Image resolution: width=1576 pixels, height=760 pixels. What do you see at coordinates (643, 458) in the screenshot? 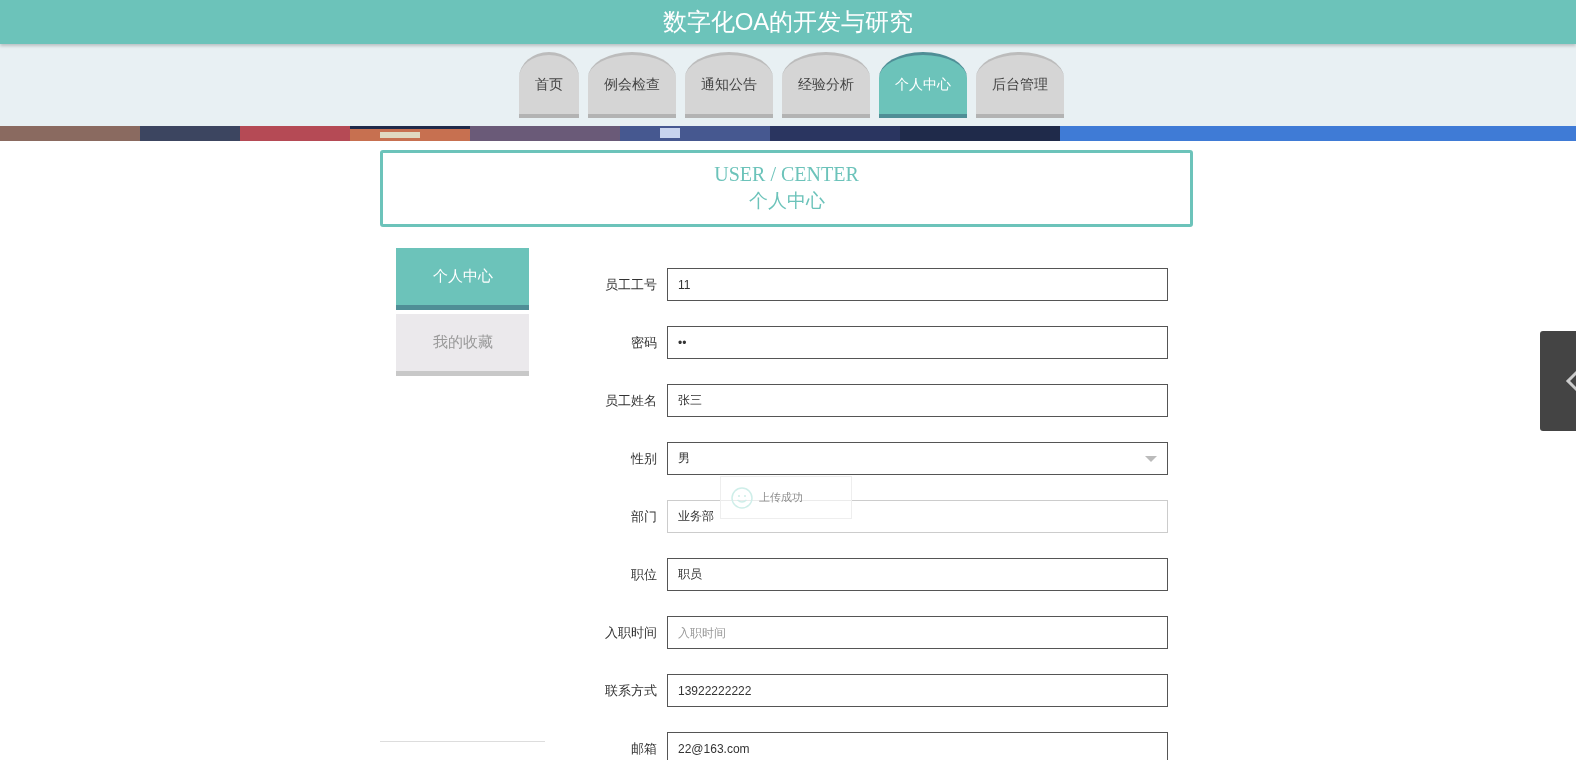
I see `field-label: 性别` at bounding box center [643, 458].